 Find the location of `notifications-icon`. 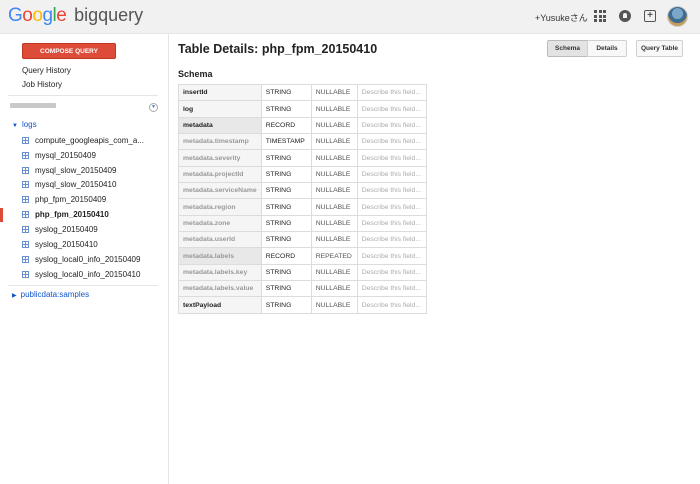

notifications-icon is located at coordinates (625, 16).